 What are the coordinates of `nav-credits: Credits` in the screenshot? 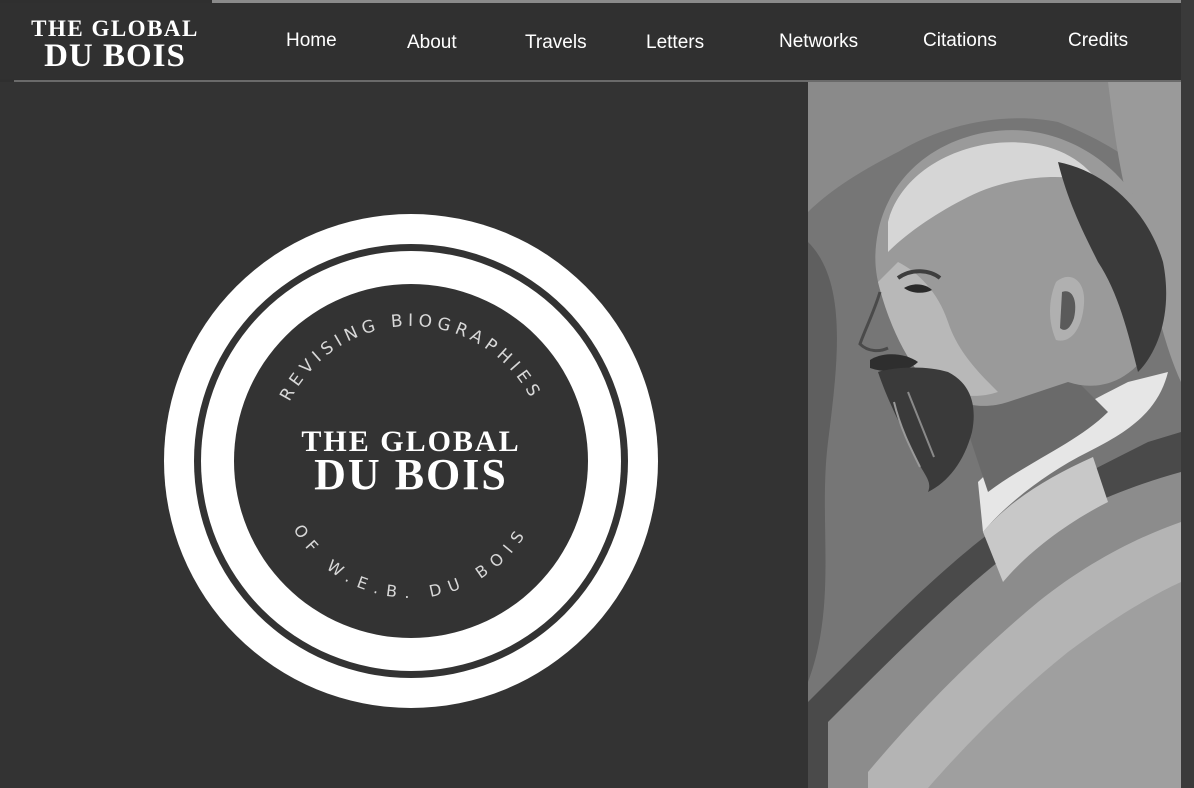 It's located at (1098, 41).